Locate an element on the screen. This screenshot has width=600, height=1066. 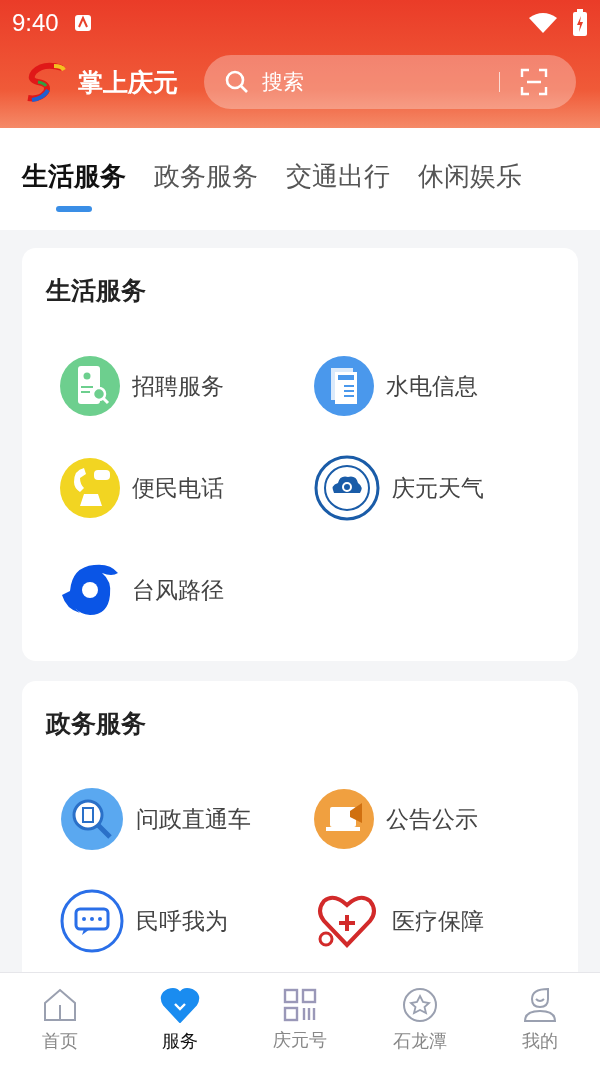
status-time: 9:40 is located at coordinates (35, 22).